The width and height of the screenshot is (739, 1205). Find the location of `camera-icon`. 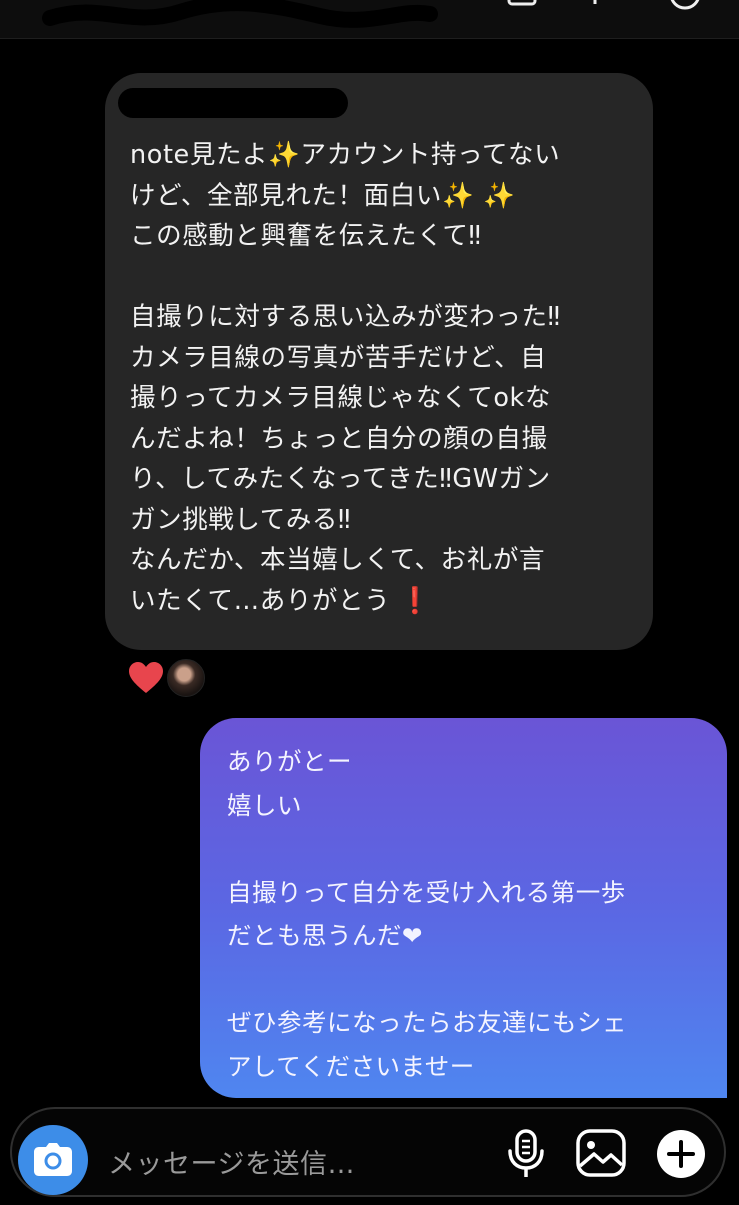

camera-icon is located at coordinates (53, 1159).